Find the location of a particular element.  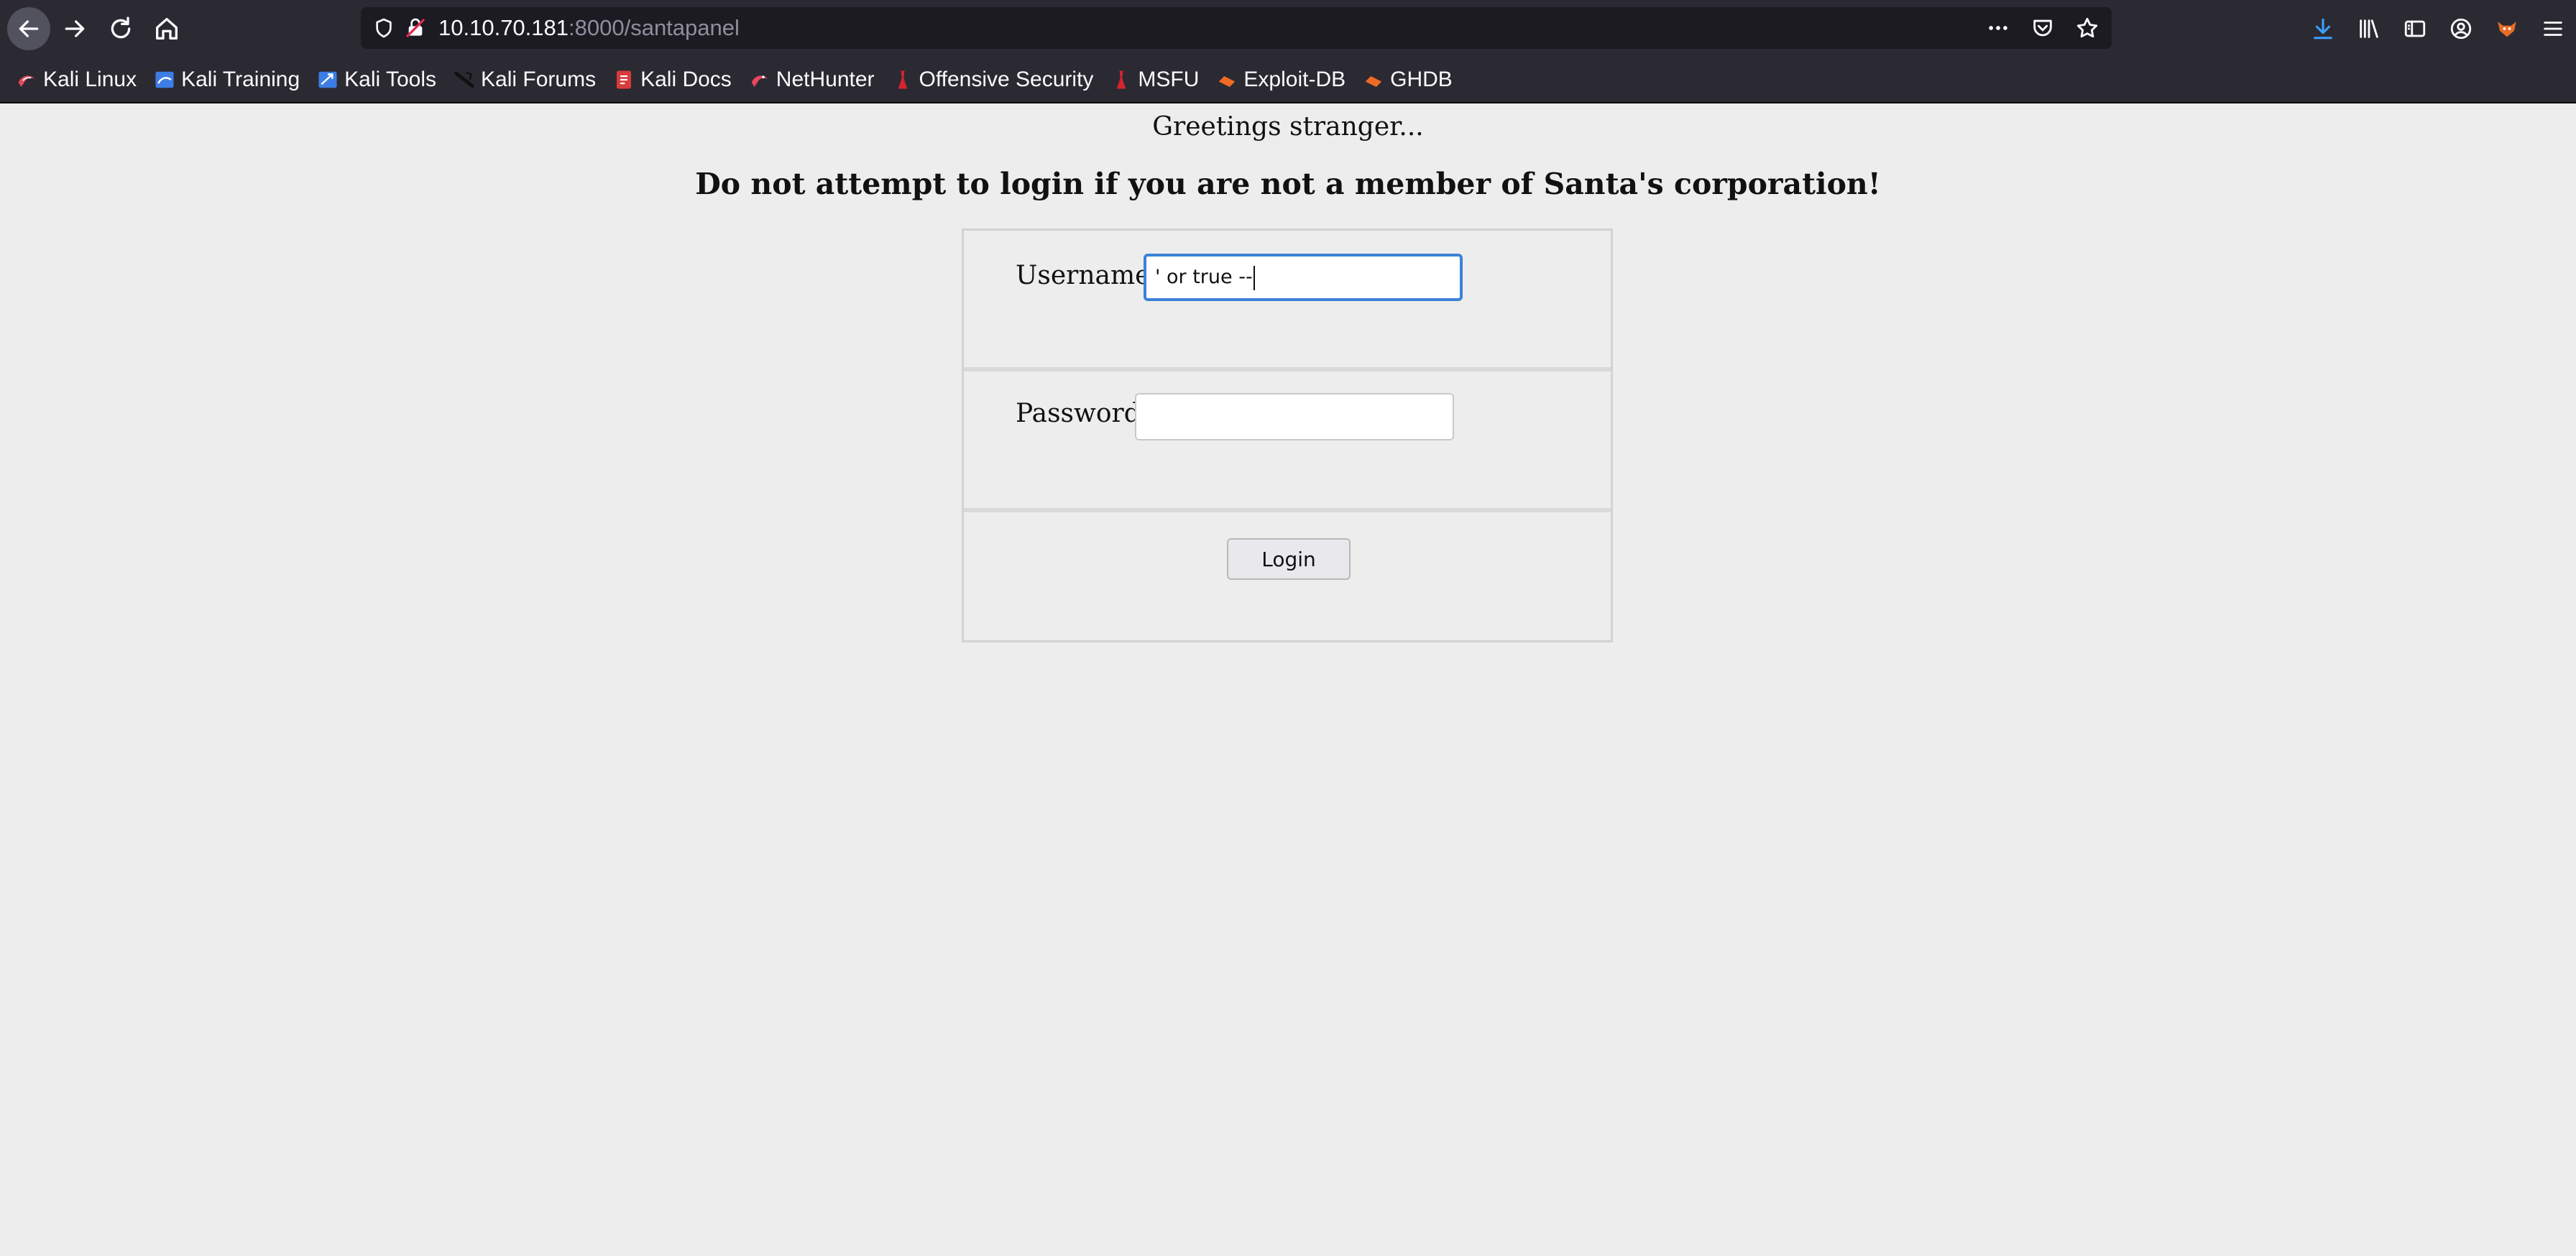

downloads-button is located at coordinates (2323, 28).